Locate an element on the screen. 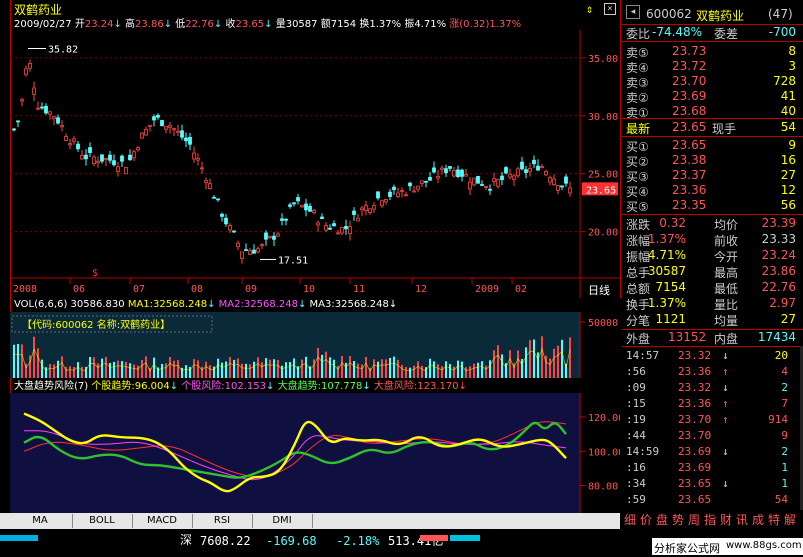  close-chart-icon: × is located at coordinates (610, 9).